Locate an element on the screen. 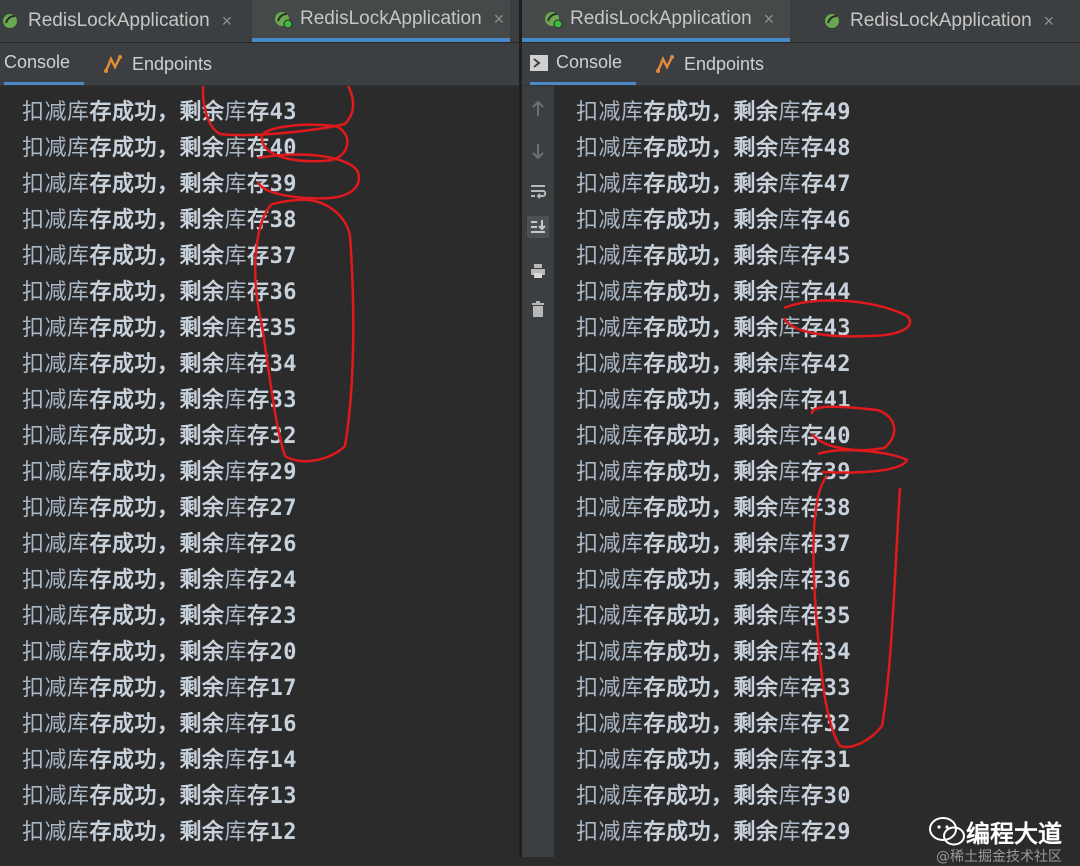 The height and width of the screenshot is (866, 1080). console-line-part: 存30 is located at coordinates (826, 796).